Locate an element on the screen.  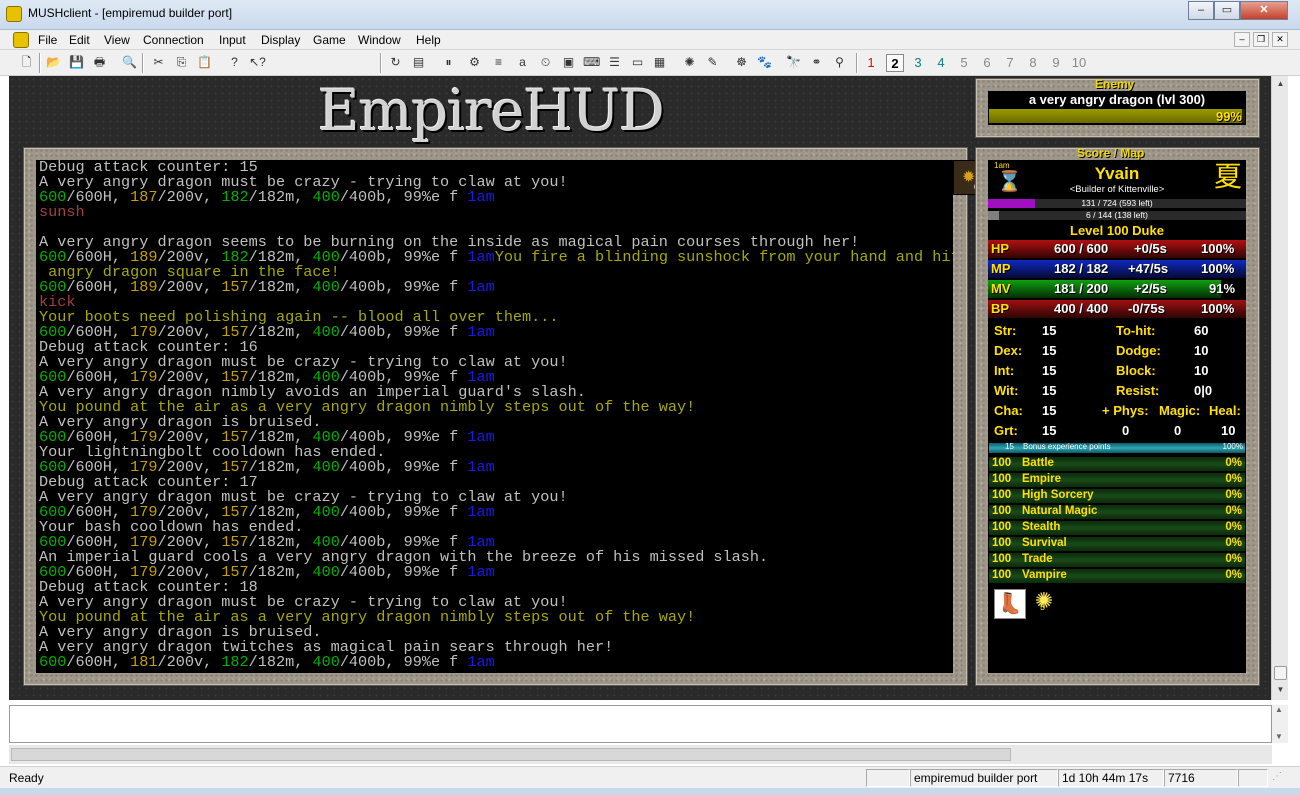
world-10-button: 10 is located at coordinates (1079, 63).